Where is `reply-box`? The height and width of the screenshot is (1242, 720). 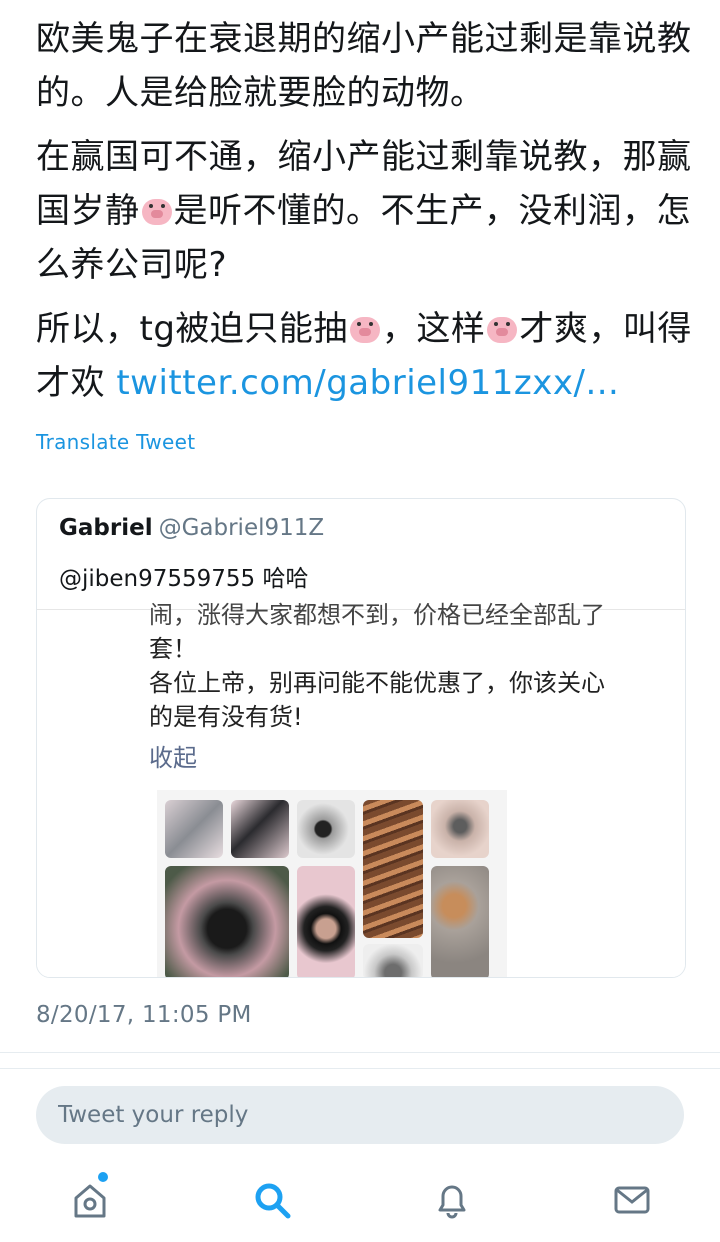
reply-box is located at coordinates (360, 1115).